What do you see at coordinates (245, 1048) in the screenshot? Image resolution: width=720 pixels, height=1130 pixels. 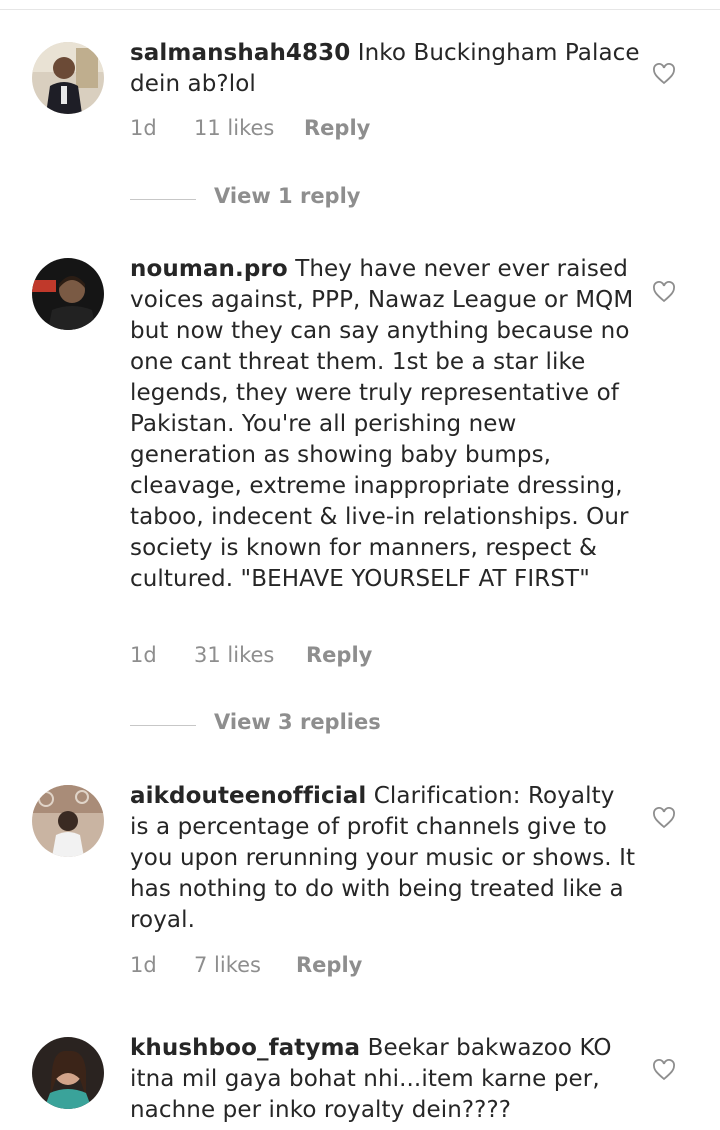 I see `comment-username: khushboo_fatyma` at bounding box center [245, 1048].